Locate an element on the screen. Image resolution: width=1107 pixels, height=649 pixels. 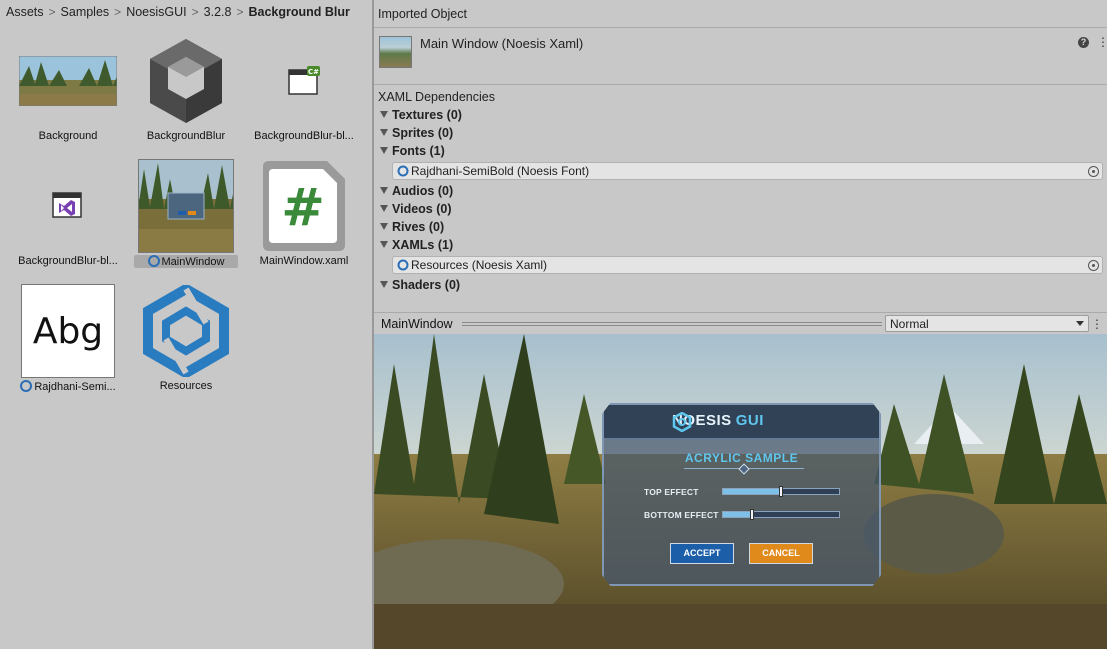
inspector-title: Imported Object is located at coordinates (740, 14).